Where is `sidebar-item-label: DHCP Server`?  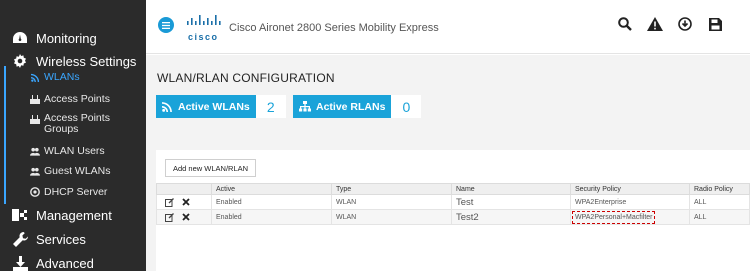 sidebar-item-label: DHCP Server is located at coordinates (76, 191).